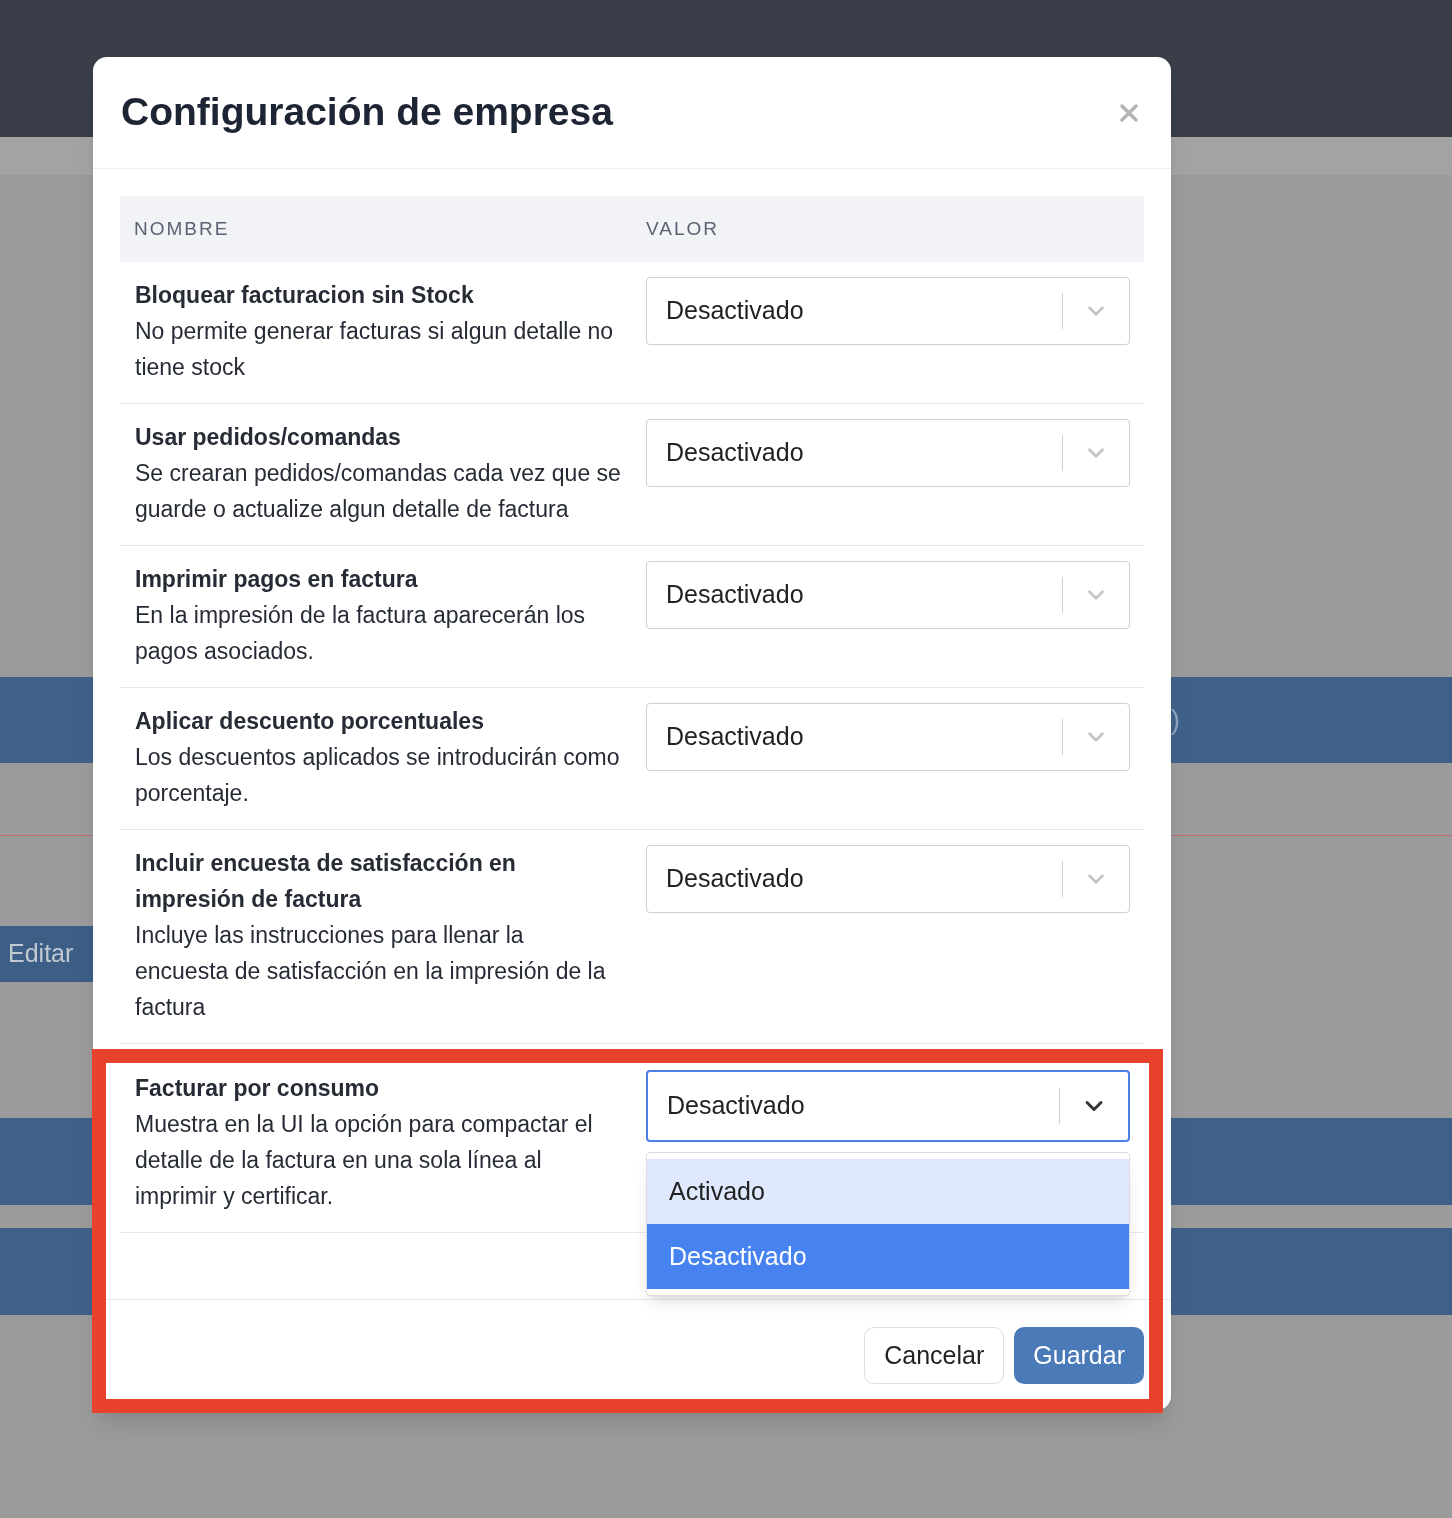  Describe the element at coordinates (46, 954) in the screenshot. I see `edit-button: Editar` at that location.